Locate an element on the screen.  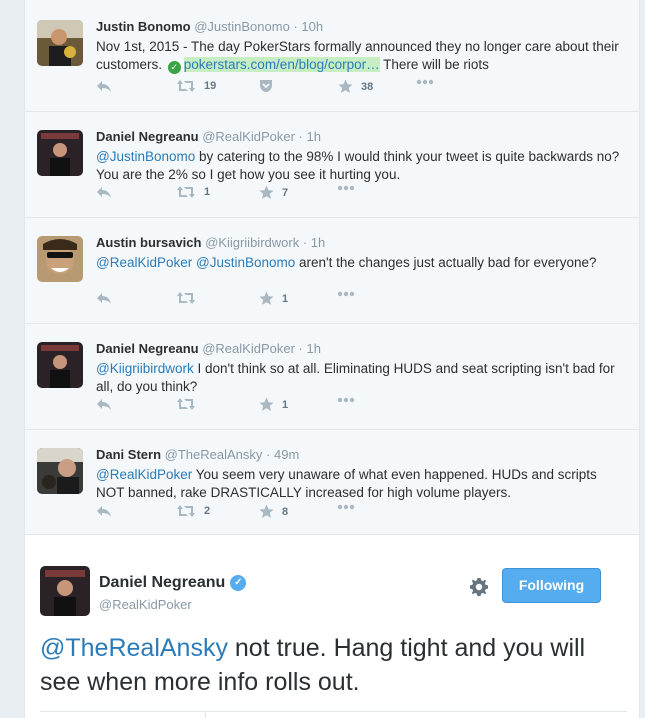
retweet-count: 2 is located at coordinates (207, 511).